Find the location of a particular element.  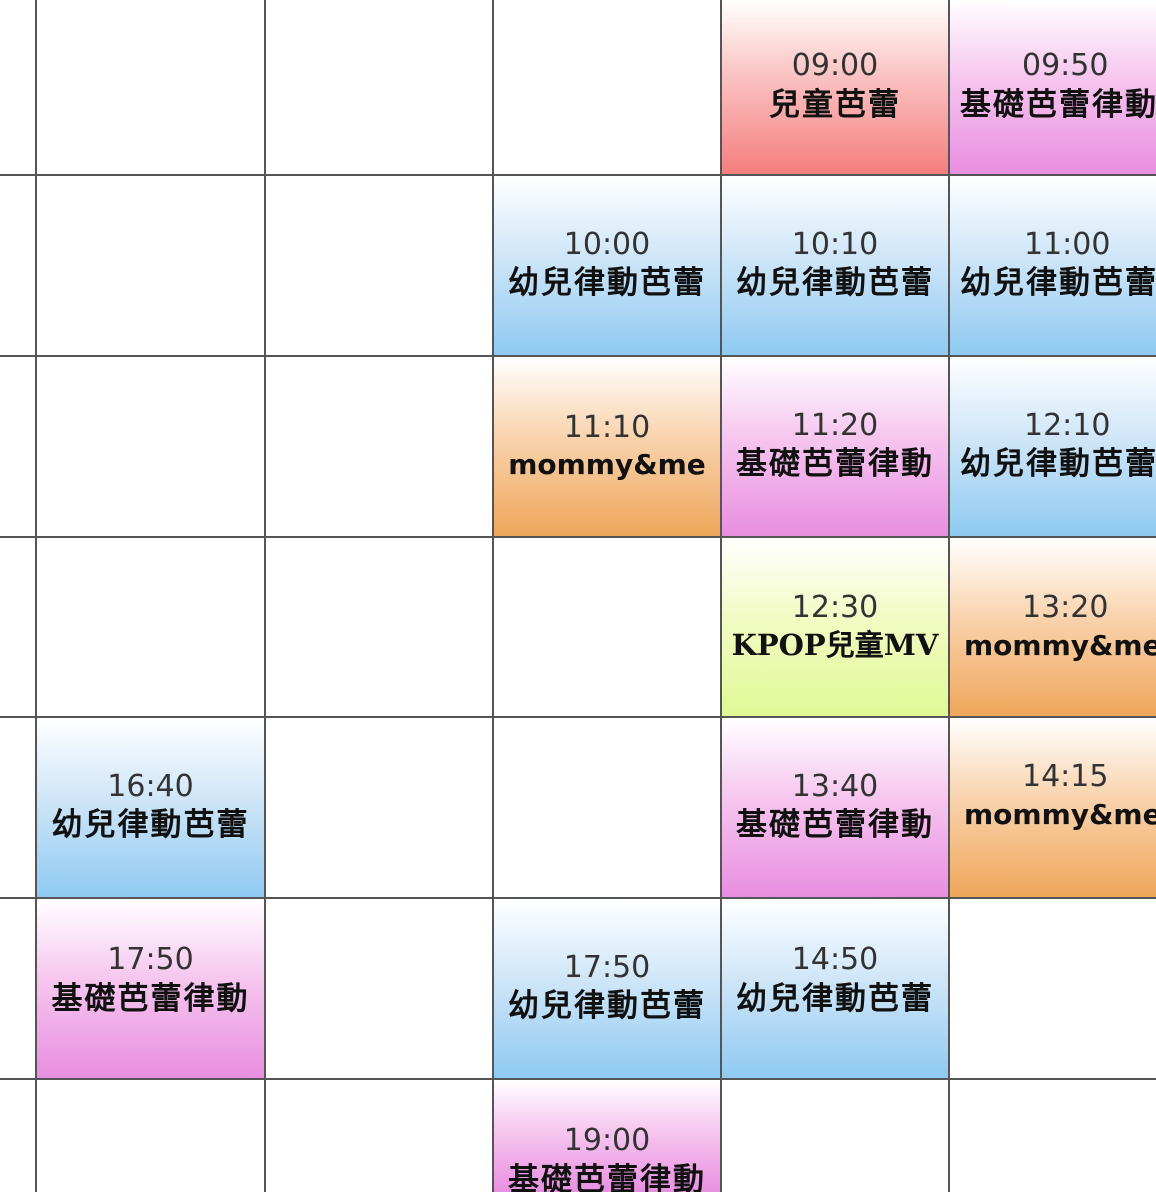

class-time: 11:00 is located at coordinates (1067, 244).